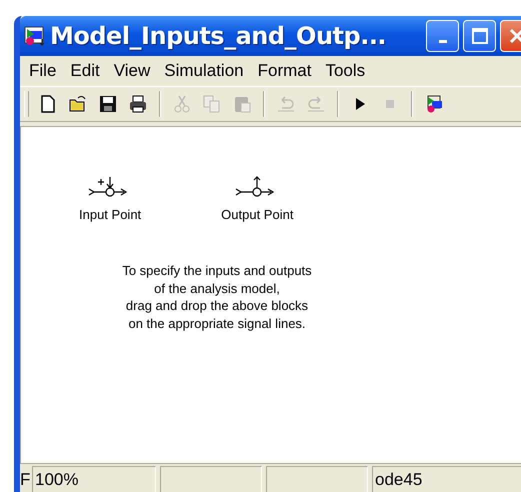 This screenshot has width=521, height=492. Describe the element at coordinates (35, 36) in the screenshot. I see `model-icon` at that location.